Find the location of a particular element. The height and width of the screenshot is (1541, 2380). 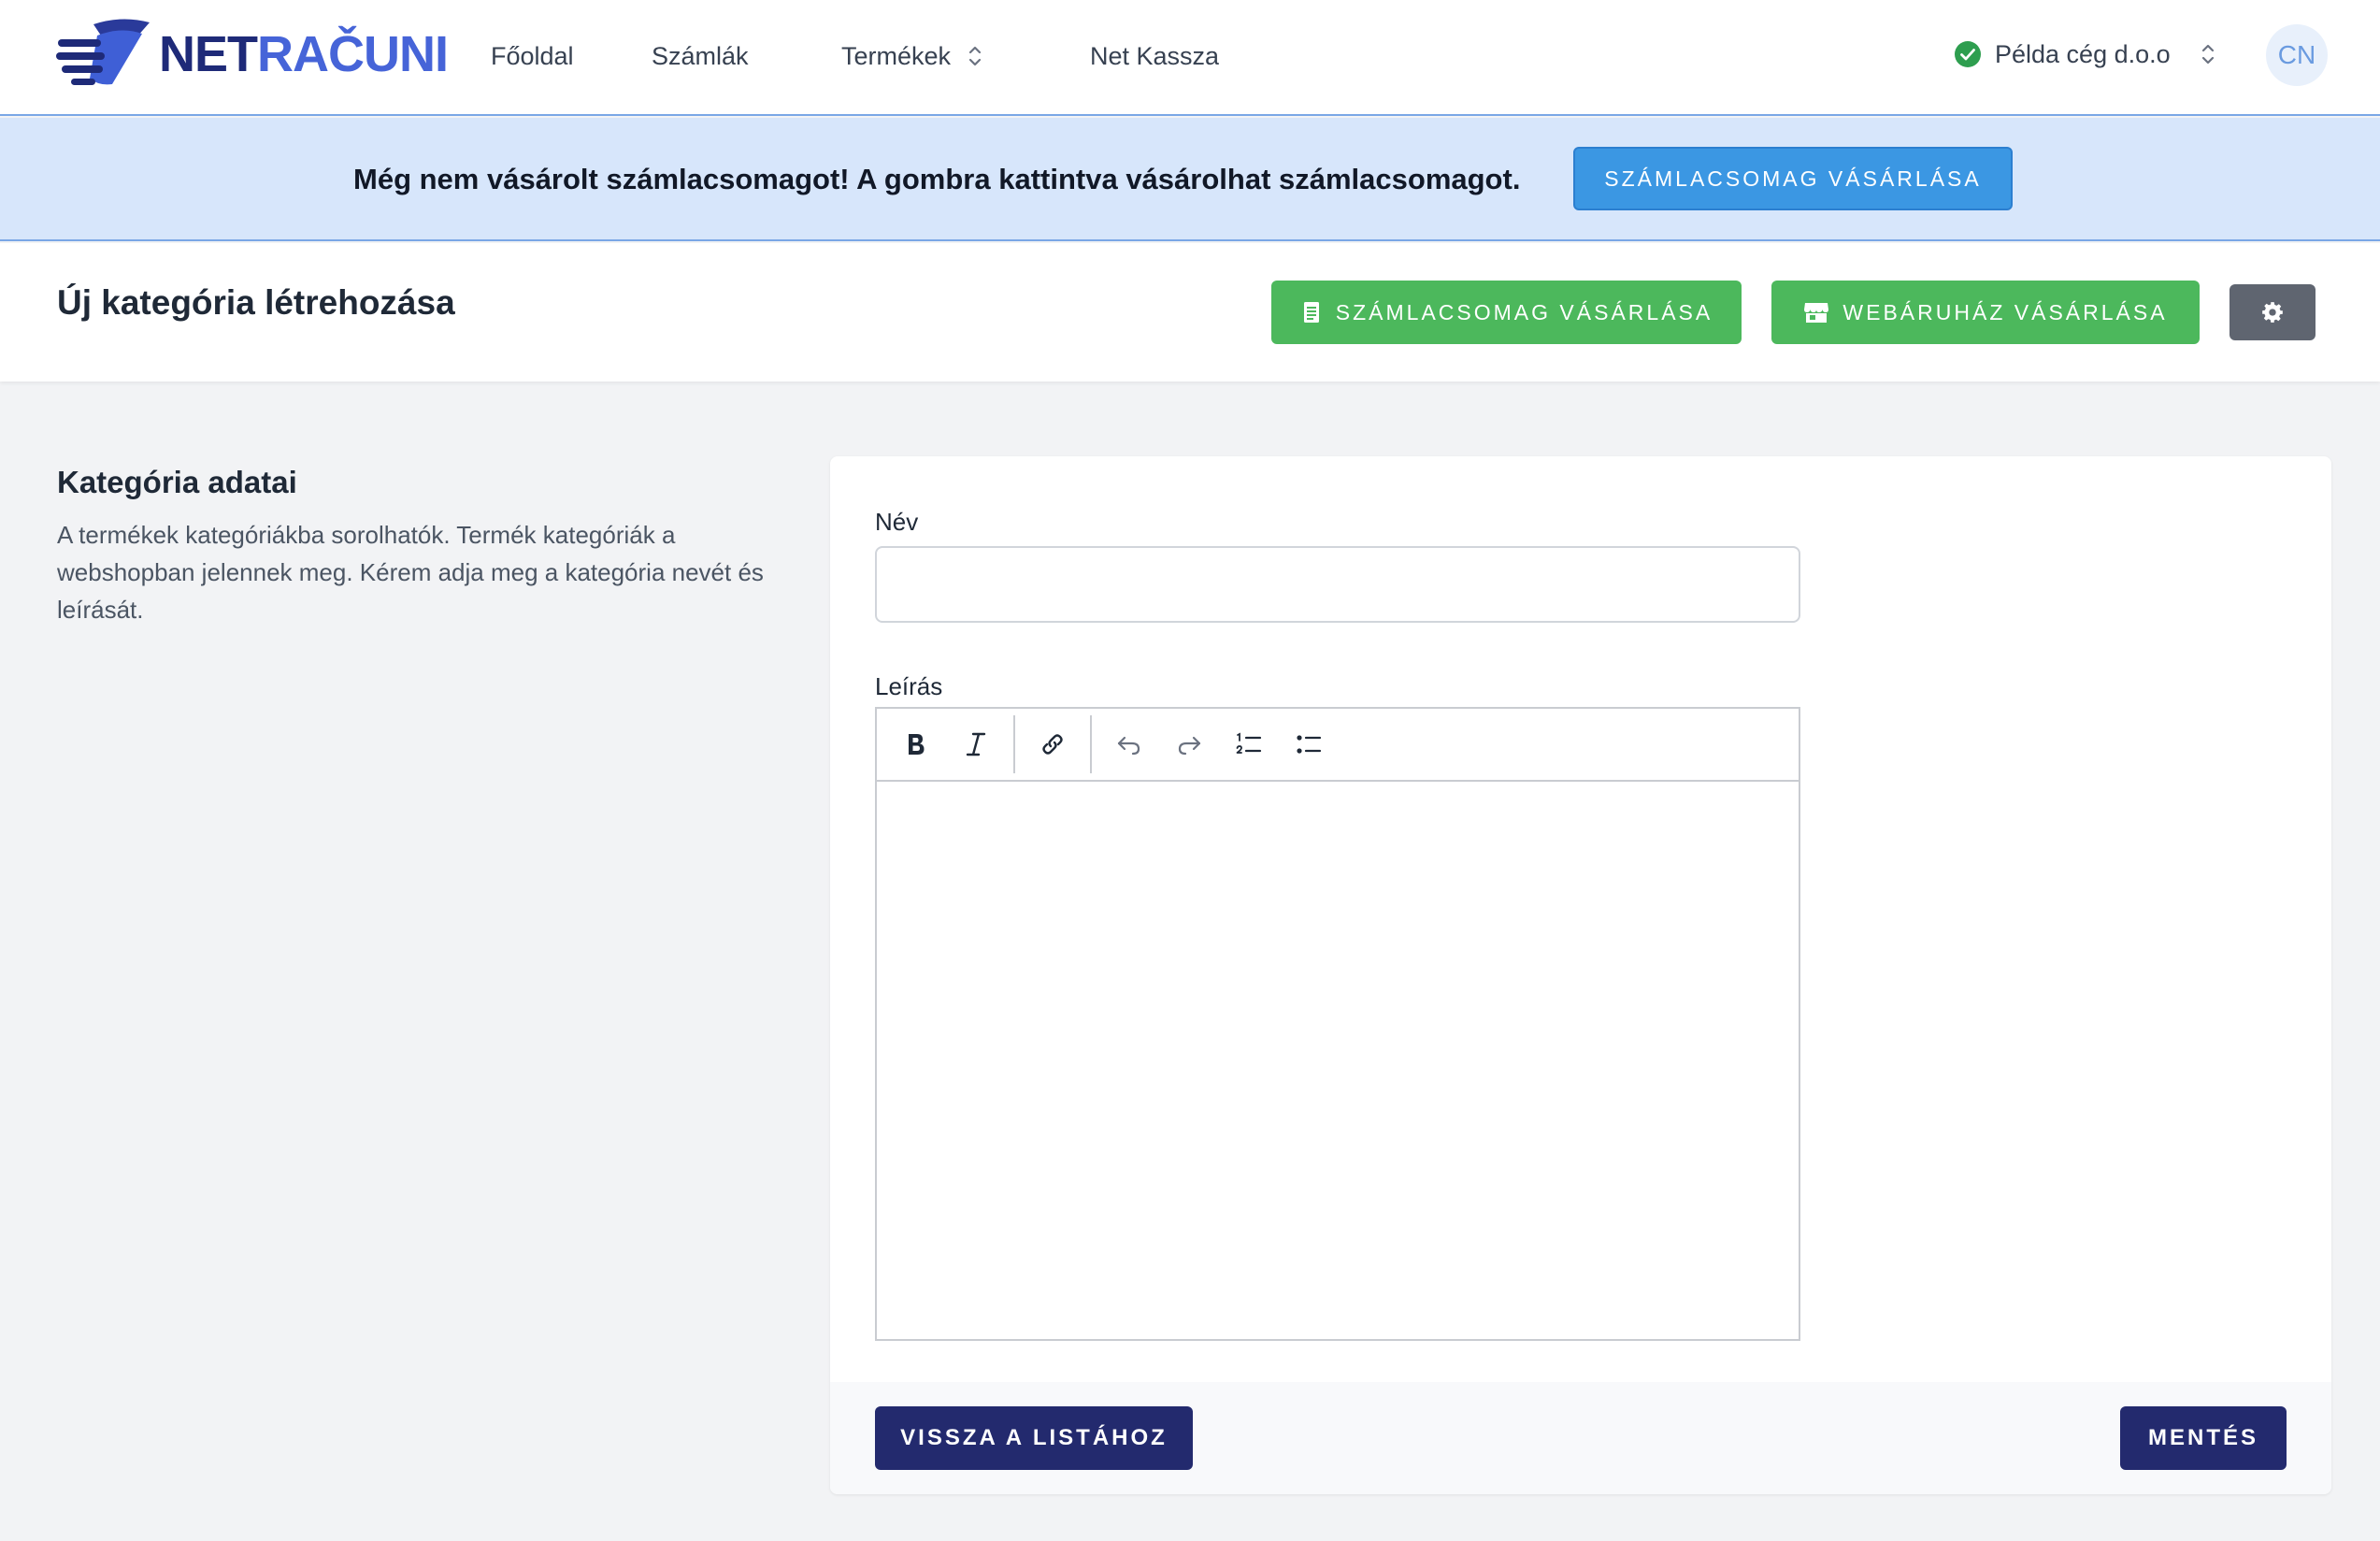

store-icon is located at coordinates (1816, 313).